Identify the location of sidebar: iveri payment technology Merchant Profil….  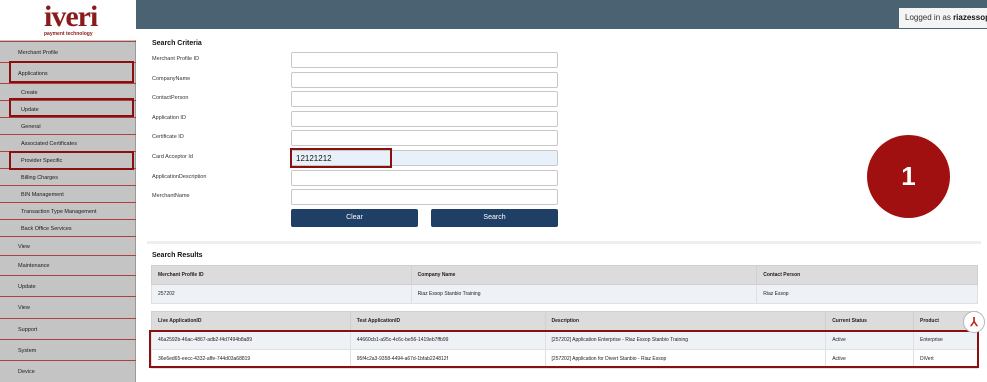
(68, 191).